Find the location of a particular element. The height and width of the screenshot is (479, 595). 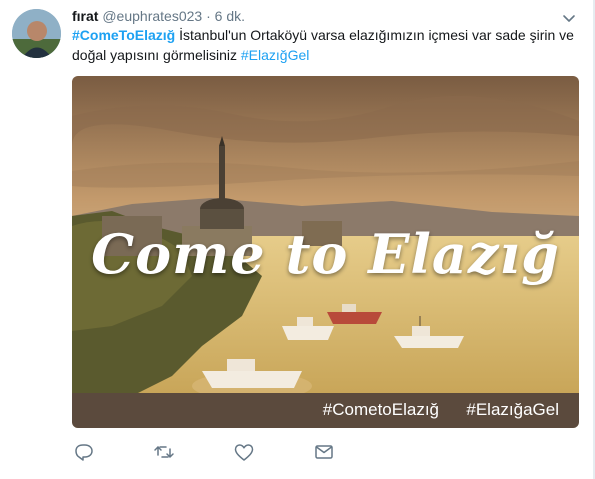

retweet-icon is located at coordinates (164, 452).